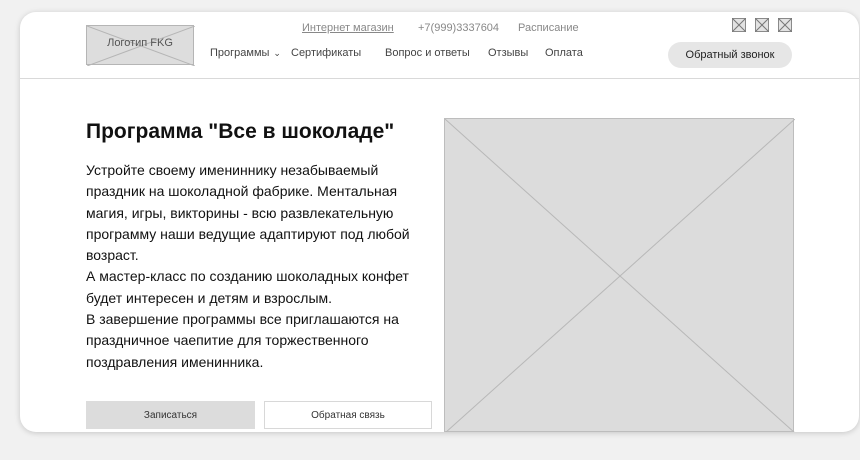  Describe the element at coordinates (348, 415) in the screenshot. I see `feedback-button: Обратная связь` at that location.